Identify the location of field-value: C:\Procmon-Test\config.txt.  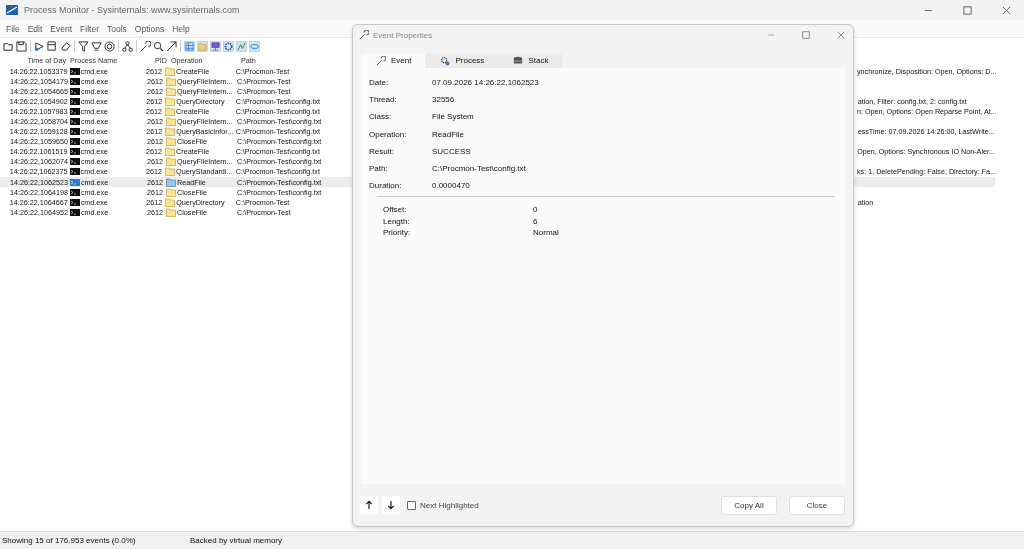
(479, 169).